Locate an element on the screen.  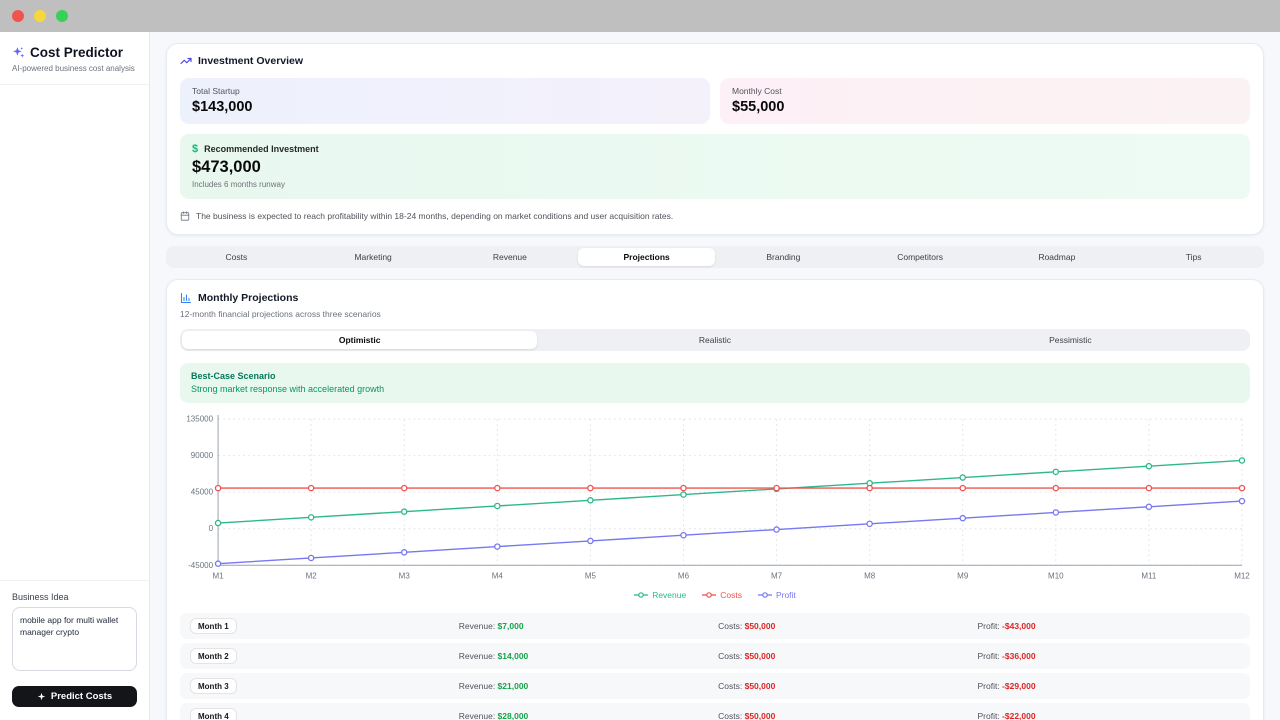
total-startup-value: $143,000 is located at coordinates (222, 107).